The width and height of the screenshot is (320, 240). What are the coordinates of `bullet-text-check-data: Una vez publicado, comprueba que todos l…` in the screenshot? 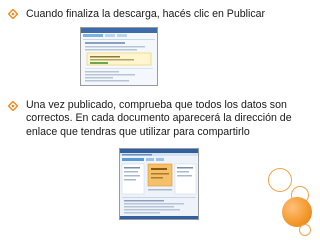 It's located at (159, 118).